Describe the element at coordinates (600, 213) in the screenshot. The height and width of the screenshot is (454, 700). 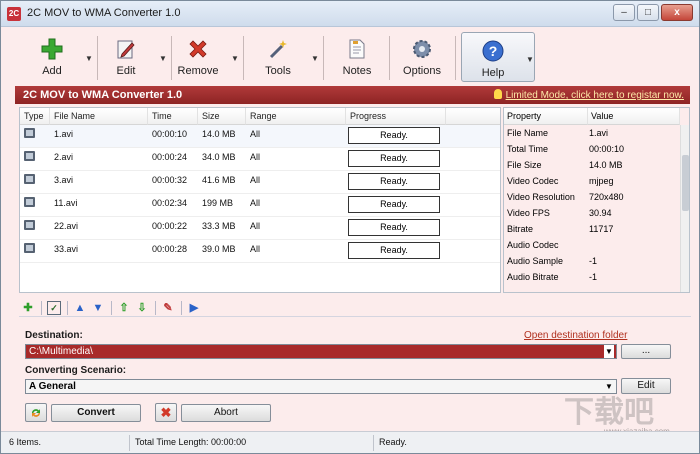
I see `property-value: 30.94` at that location.